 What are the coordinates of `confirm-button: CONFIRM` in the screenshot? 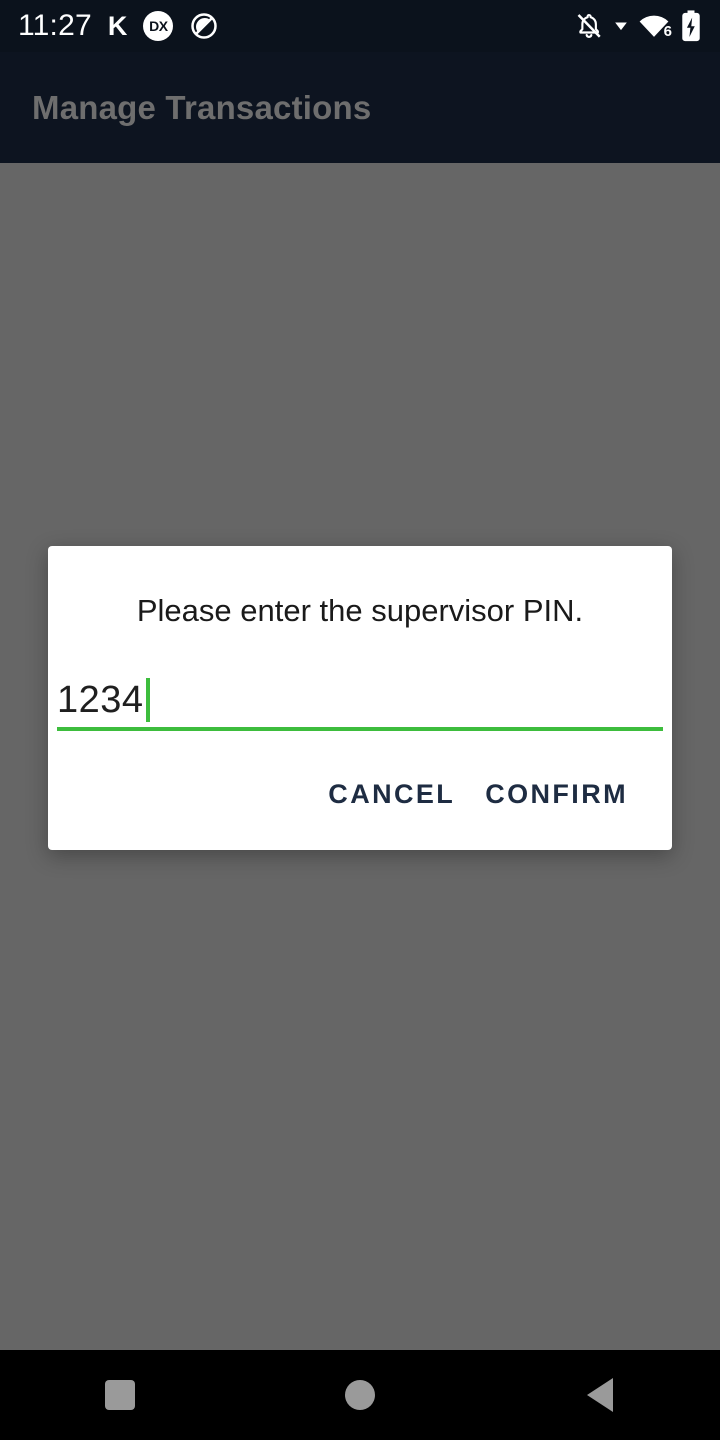 It's located at (556, 794).